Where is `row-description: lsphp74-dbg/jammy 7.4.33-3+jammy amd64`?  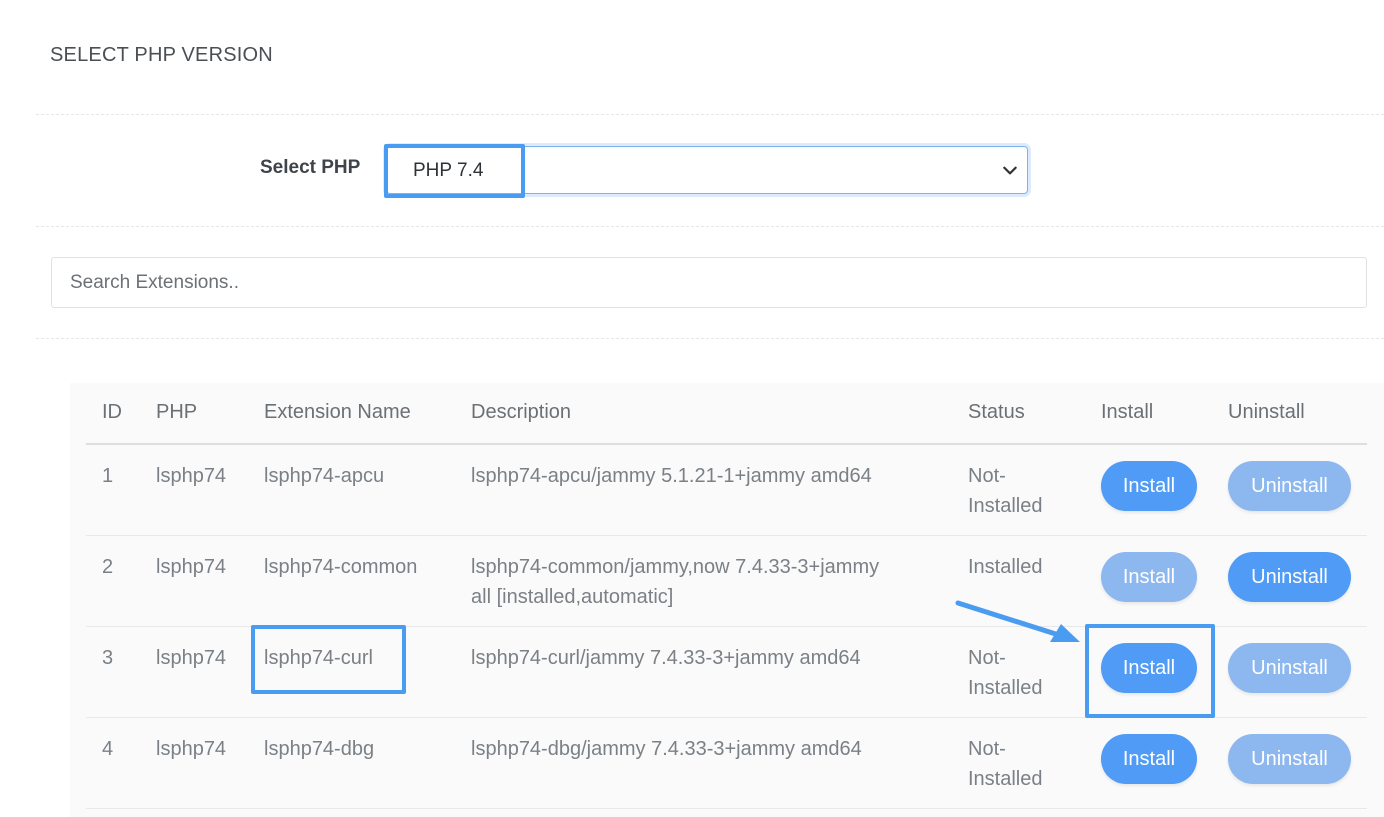
row-description: lsphp74-dbg/jammy 7.4.33-3+jammy amd64 is located at coordinates (666, 749).